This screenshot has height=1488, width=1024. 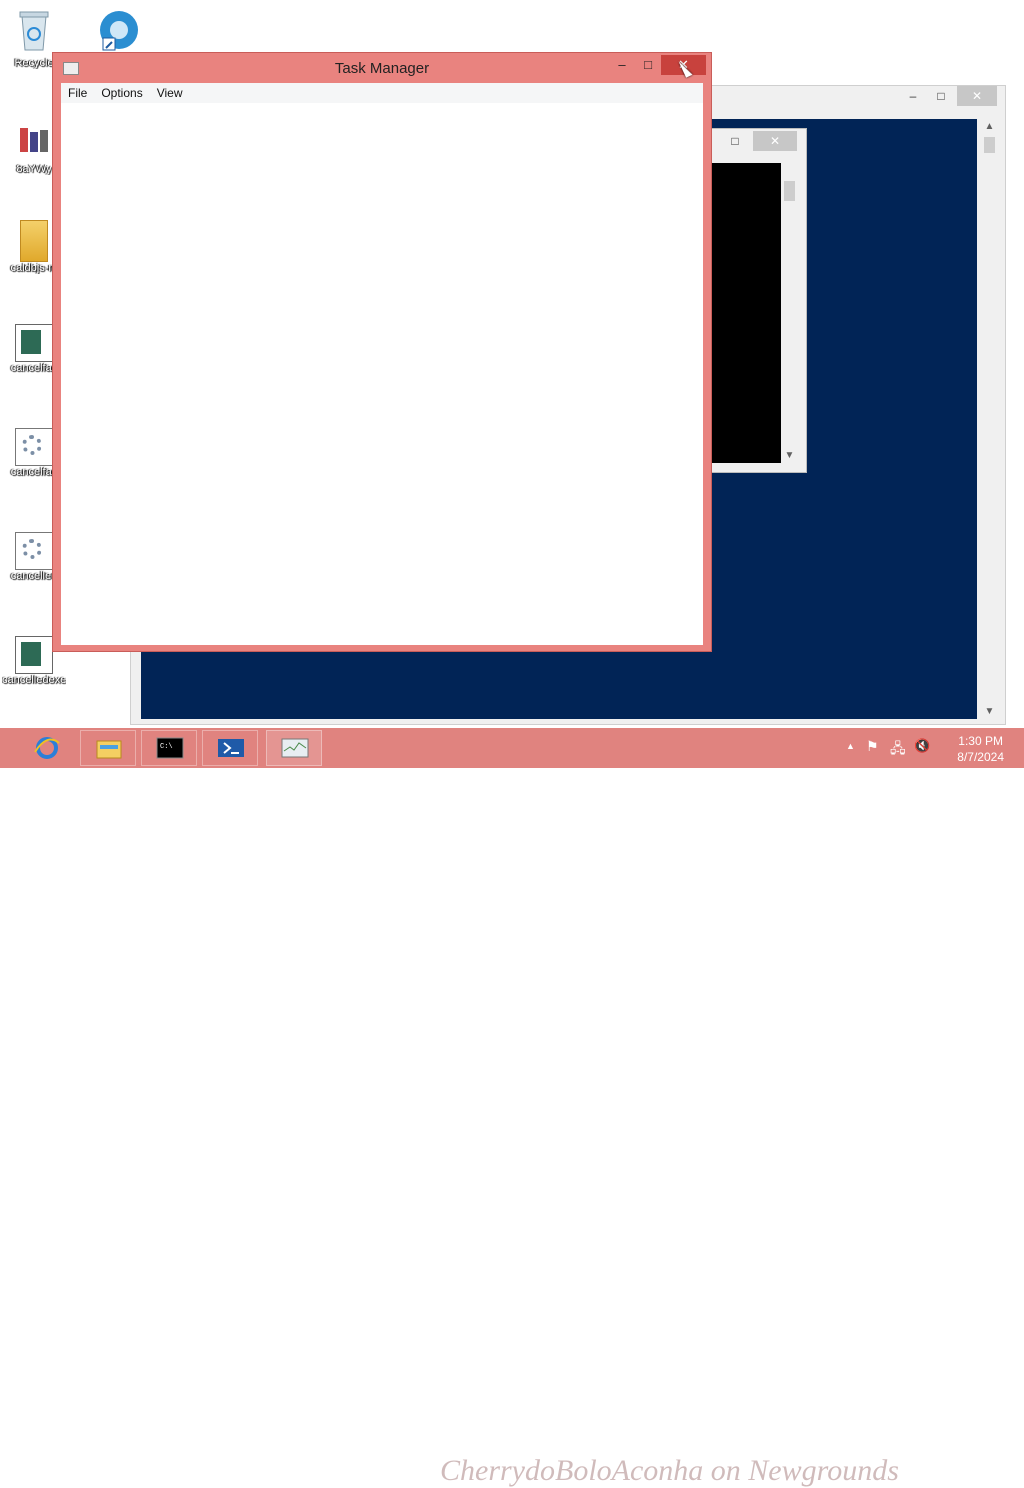 What do you see at coordinates (872, 746) in the screenshot?
I see `action-center-flag-icon: ⚑` at bounding box center [872, 746].